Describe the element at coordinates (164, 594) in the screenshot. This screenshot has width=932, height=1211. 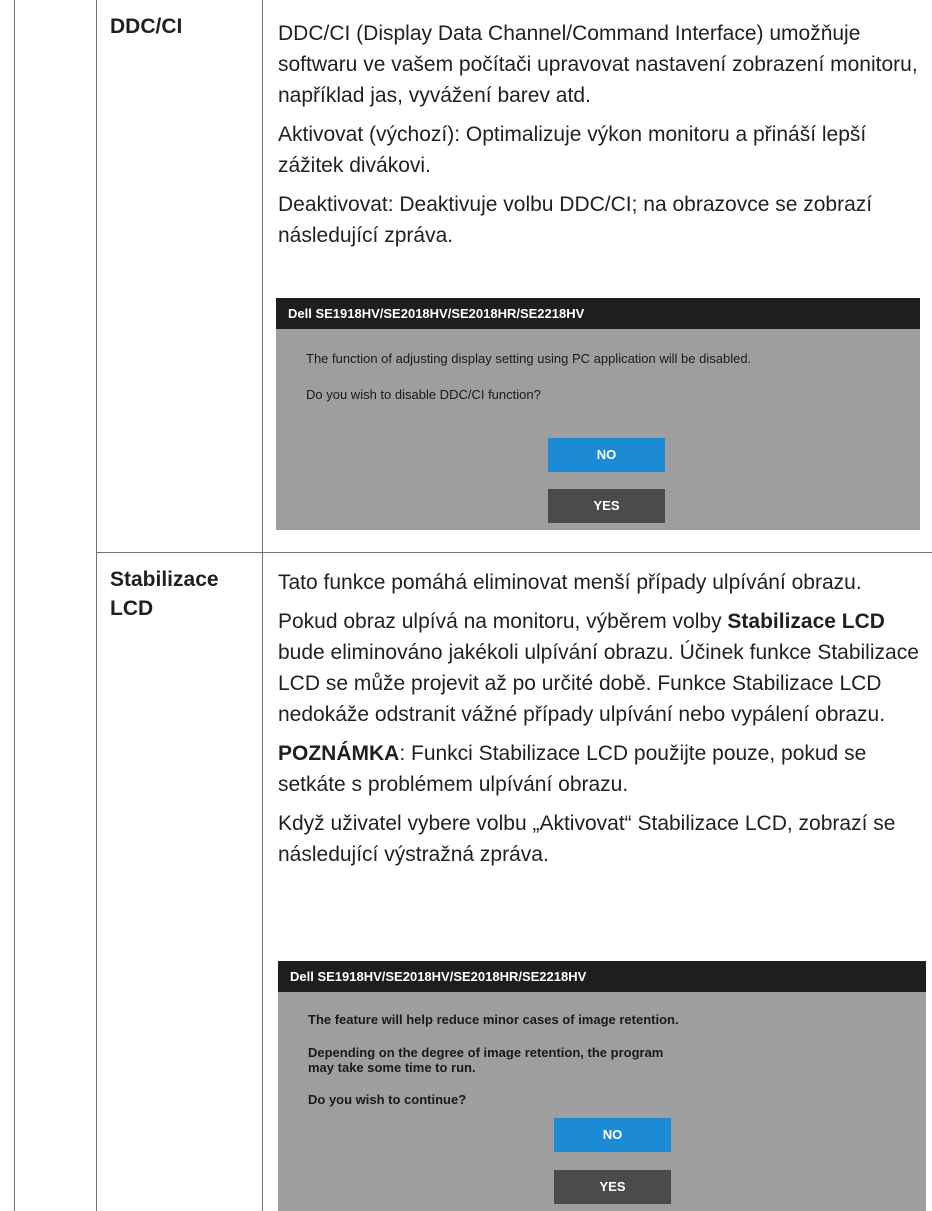
I see `row-label-lcd-conditioning: Stabilizace LCD` at that location.